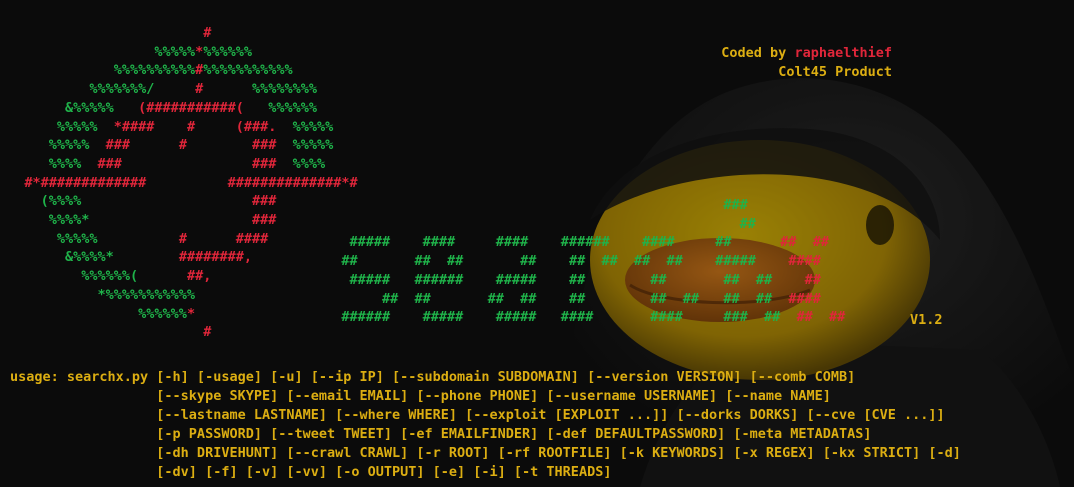 The height and width of the screenshot is (487, 1074). What do you see at coordinates (398, 317) in the screenshot?
I see `ascii-art-segment: ###### ##### ##### #### #### ### ##` at bounding box center [398, 317].